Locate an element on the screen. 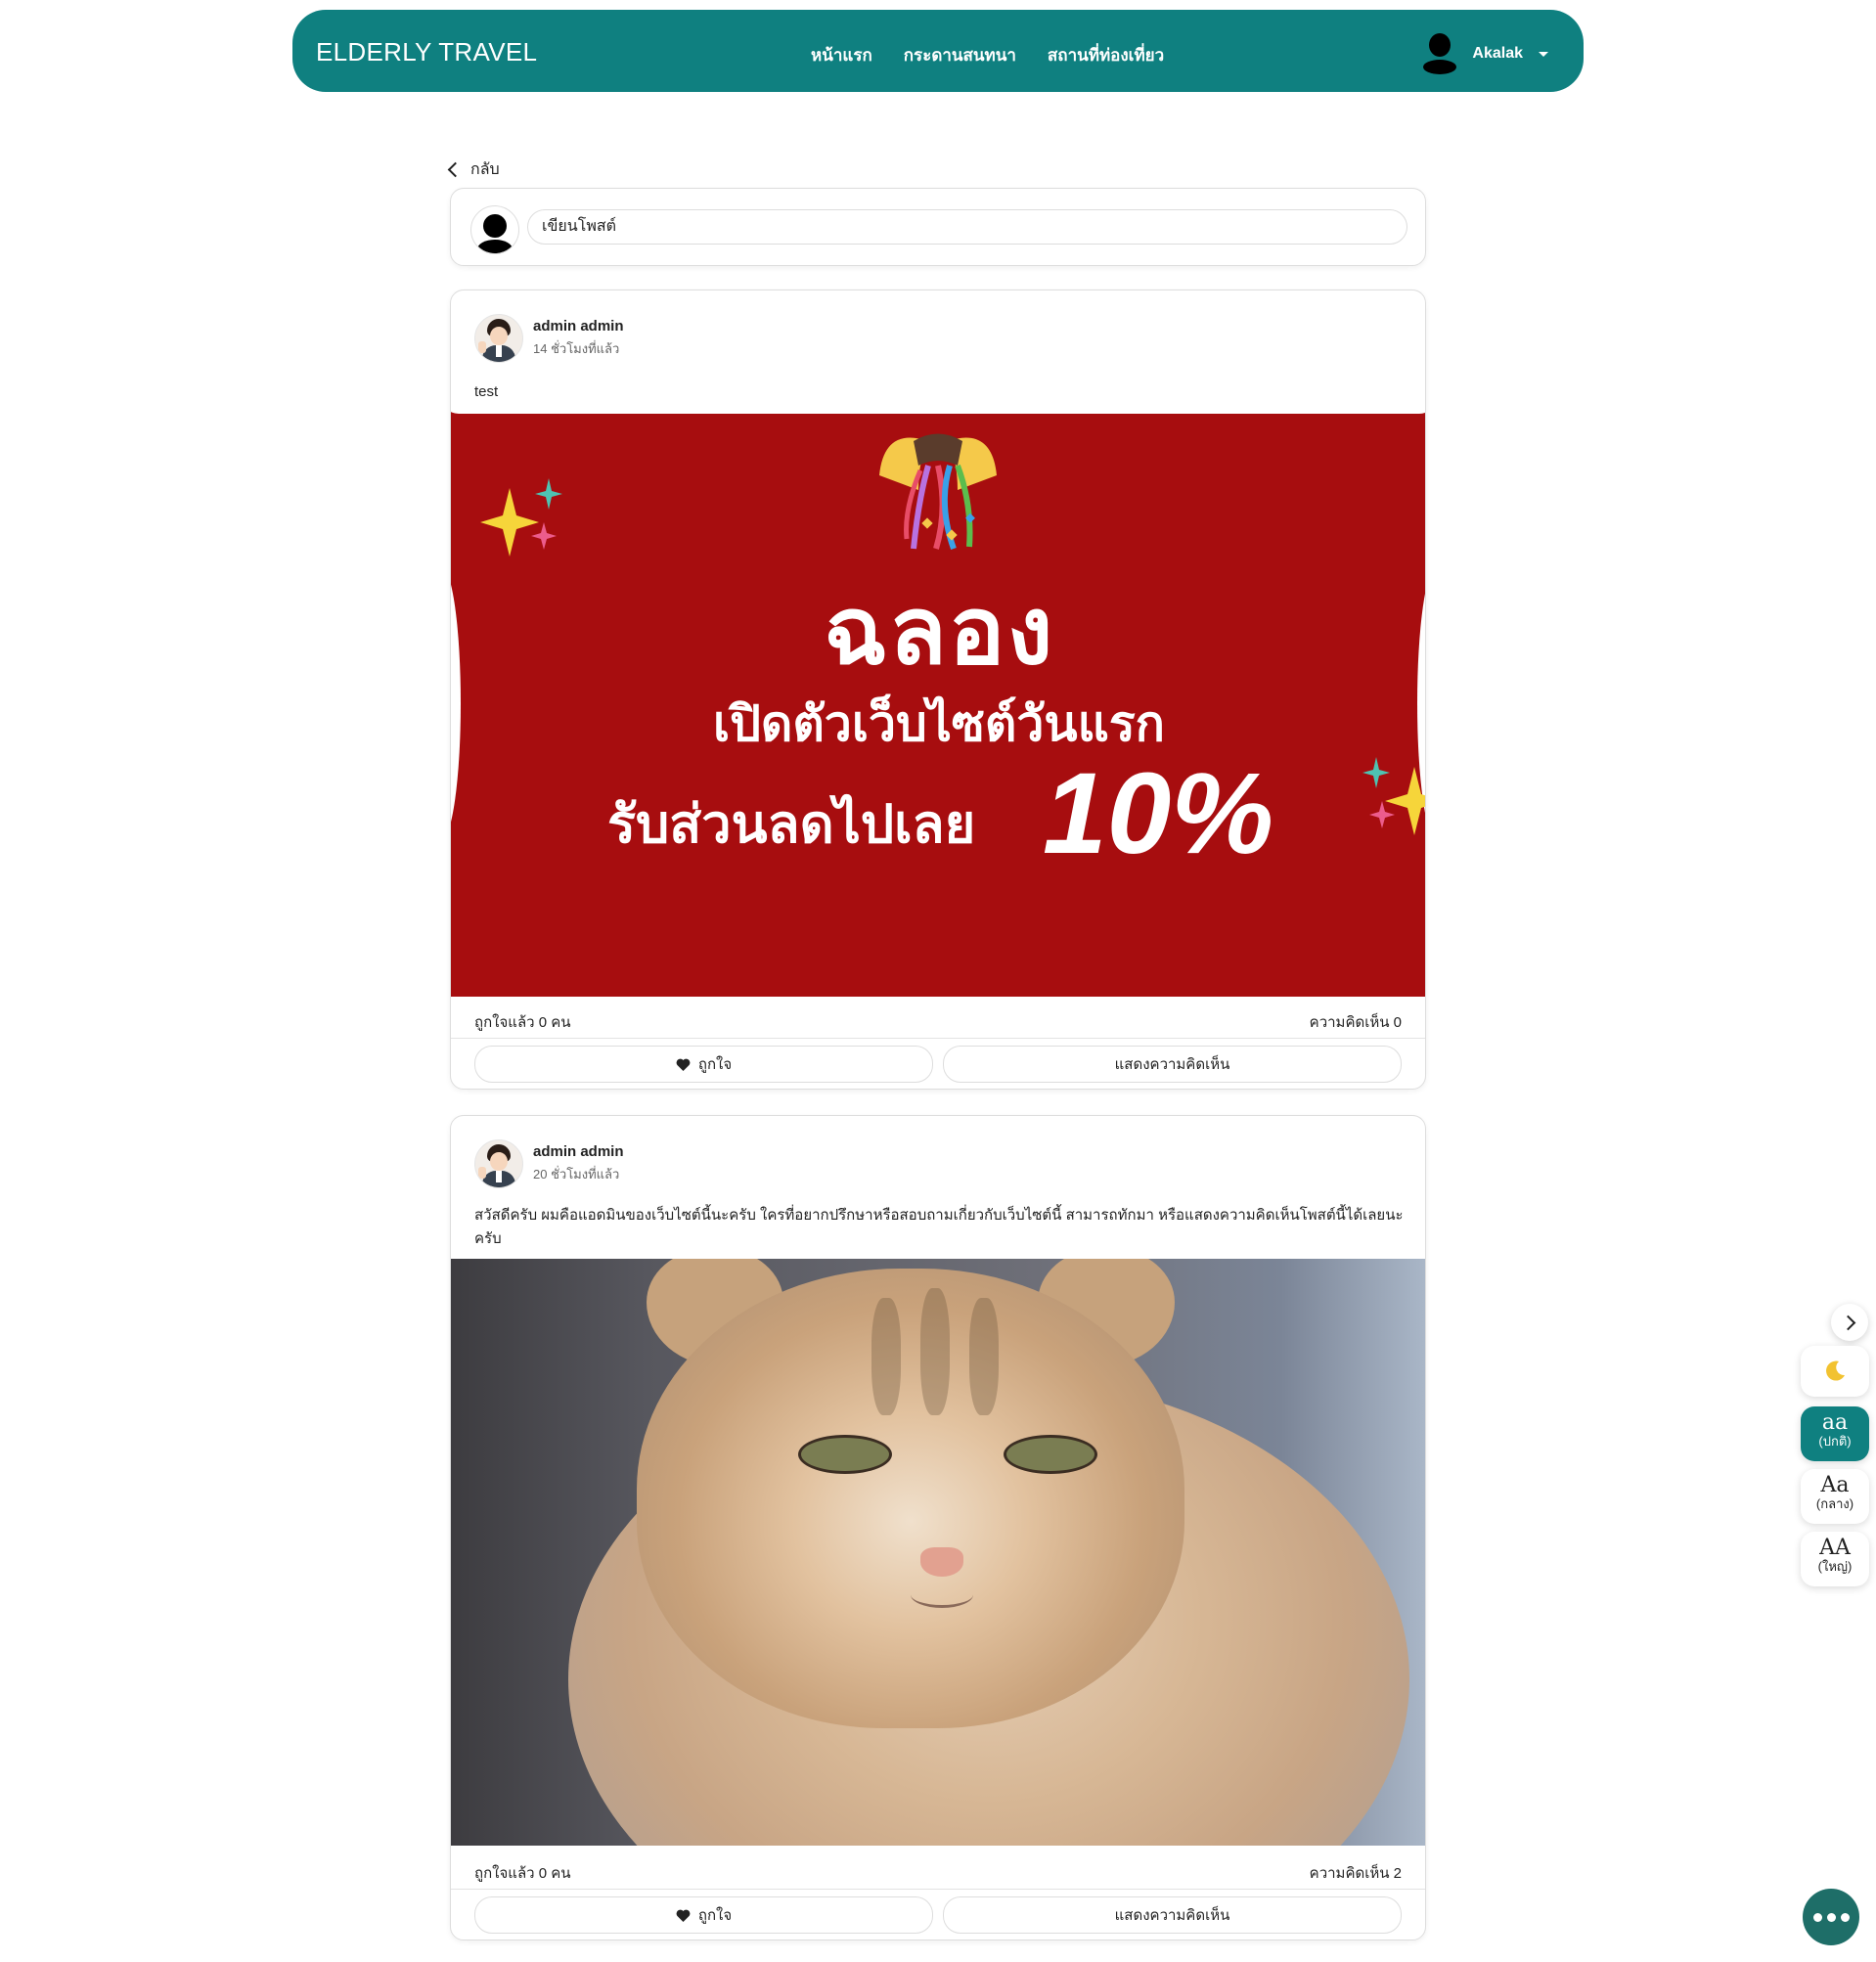 The width and height of the screenshot is (1876, 1962). font-size-medium-button: Aa (กลาง) is located at coordinates (1835, 1496).